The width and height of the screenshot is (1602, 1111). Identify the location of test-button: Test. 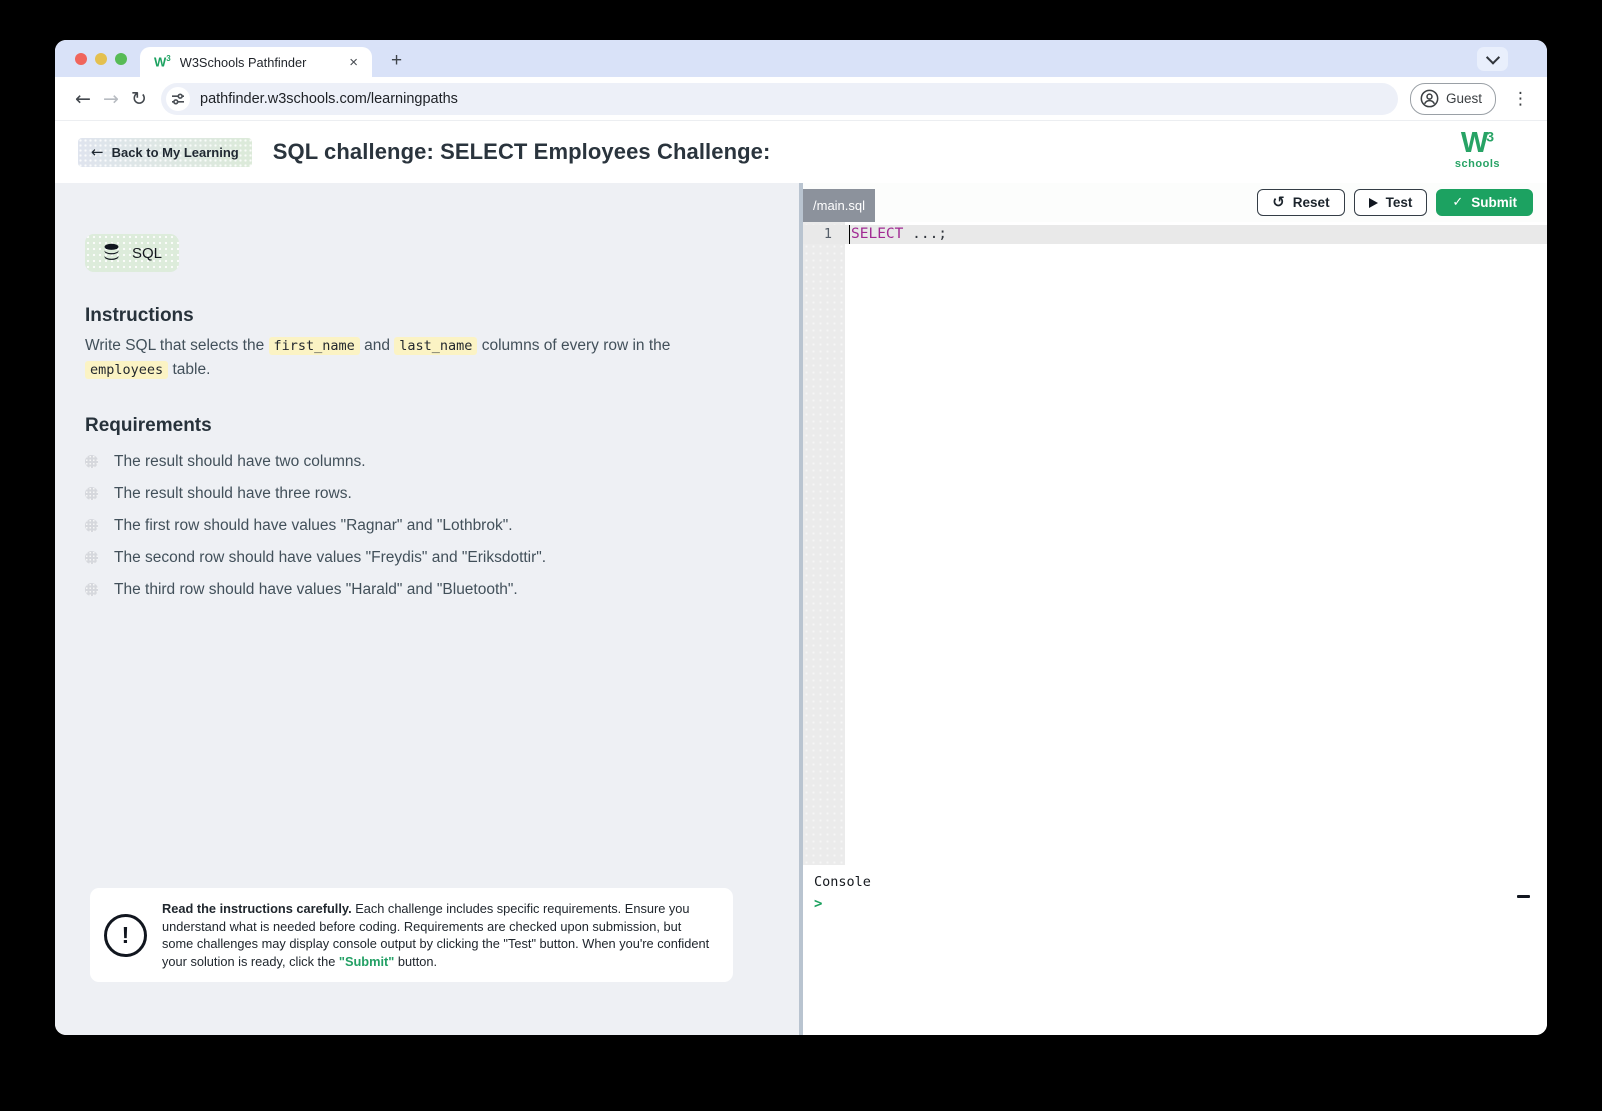
(1390, 202).